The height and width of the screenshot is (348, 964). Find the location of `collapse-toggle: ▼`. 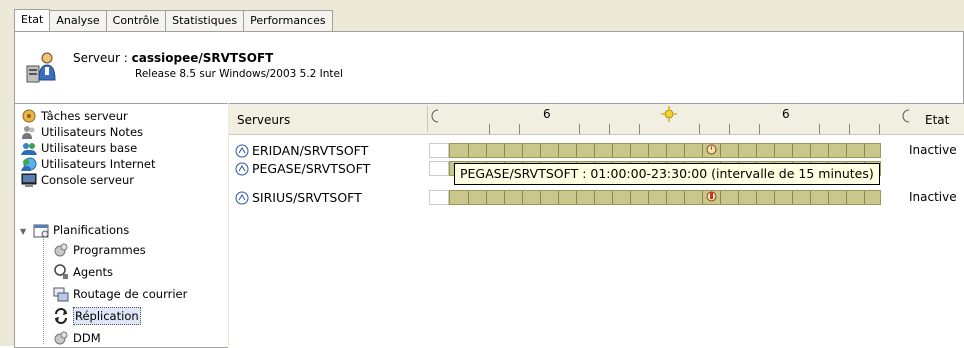

collapse-toggle: ▼ is located at coordinates (23, 231).